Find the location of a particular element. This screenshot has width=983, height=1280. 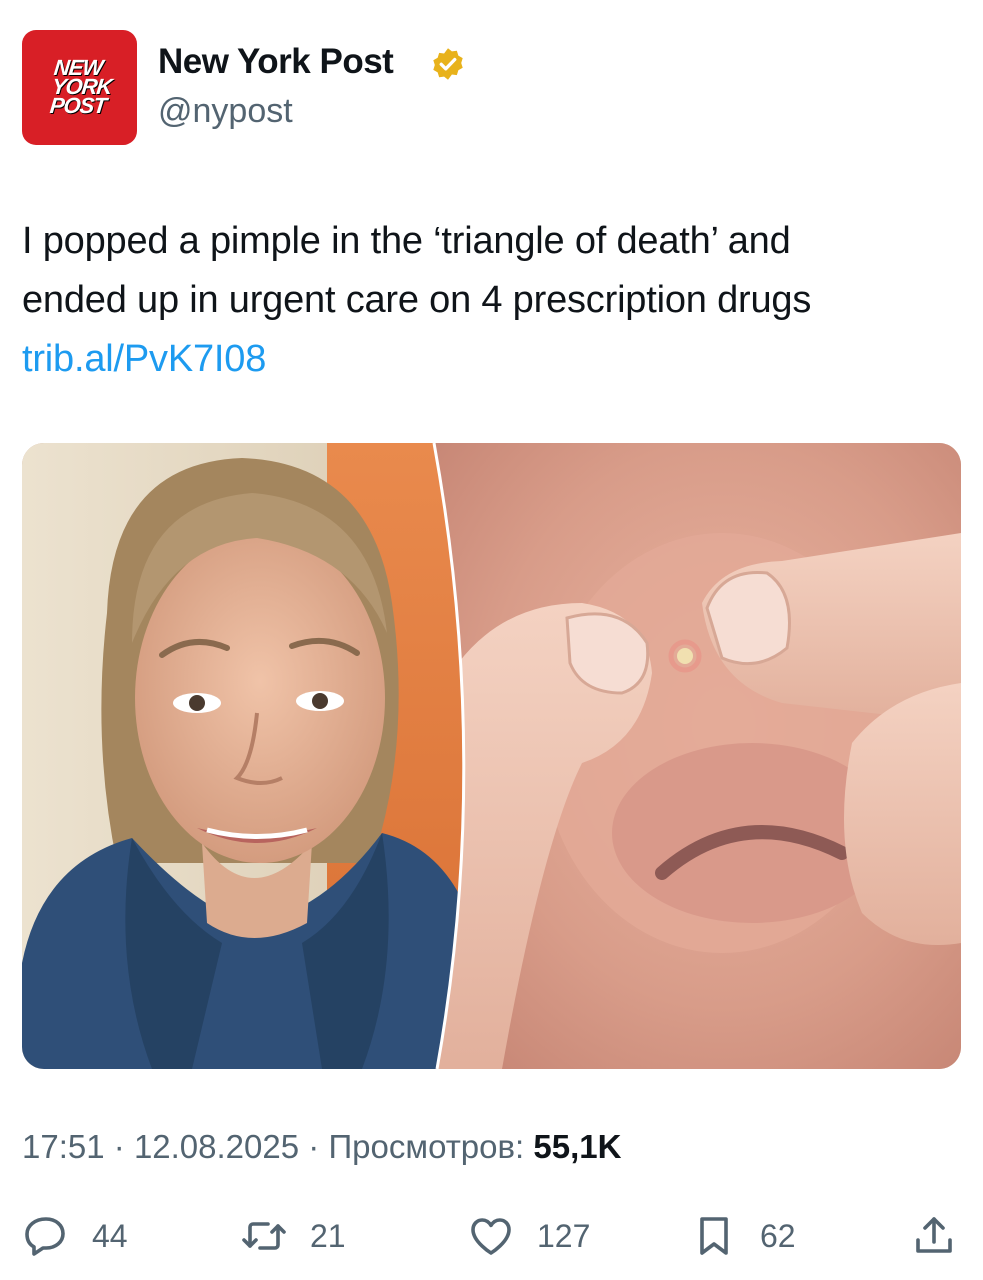

avatar-logo-text: NEW YORK POST is located at coordinates (80, 86).